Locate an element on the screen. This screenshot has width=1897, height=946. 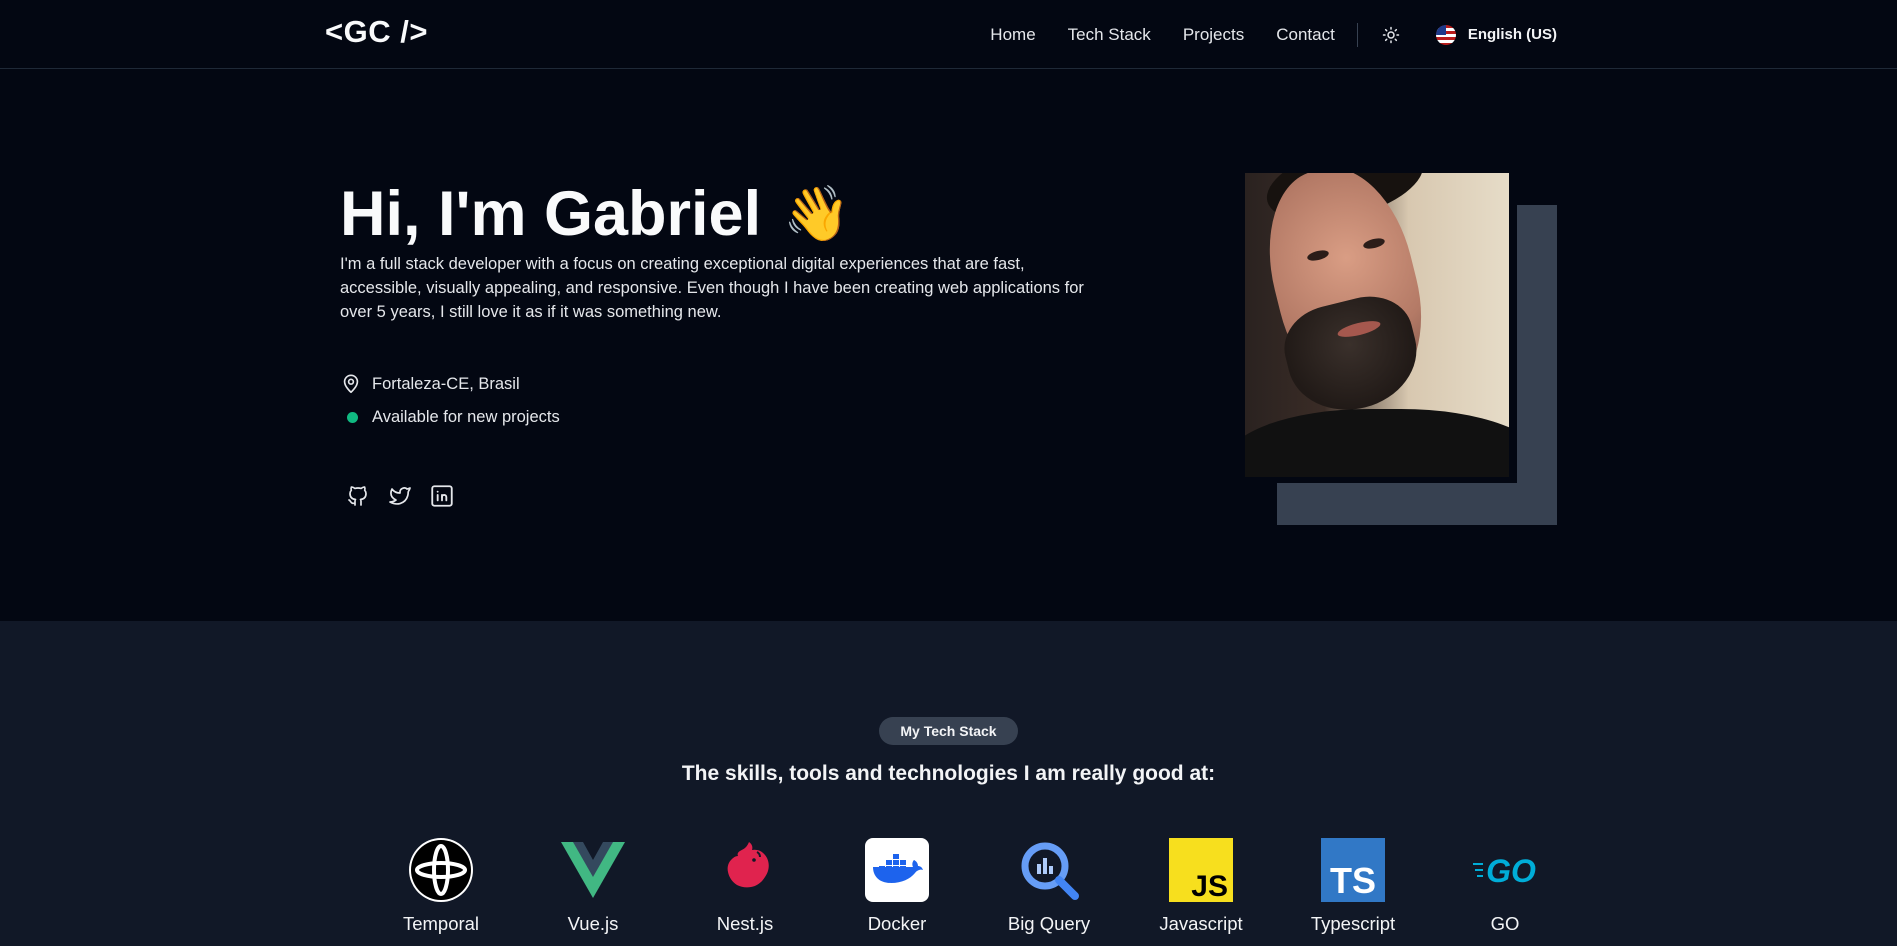
tech-item-typescript: TS Typescript is located at coordinates (1353, 886).